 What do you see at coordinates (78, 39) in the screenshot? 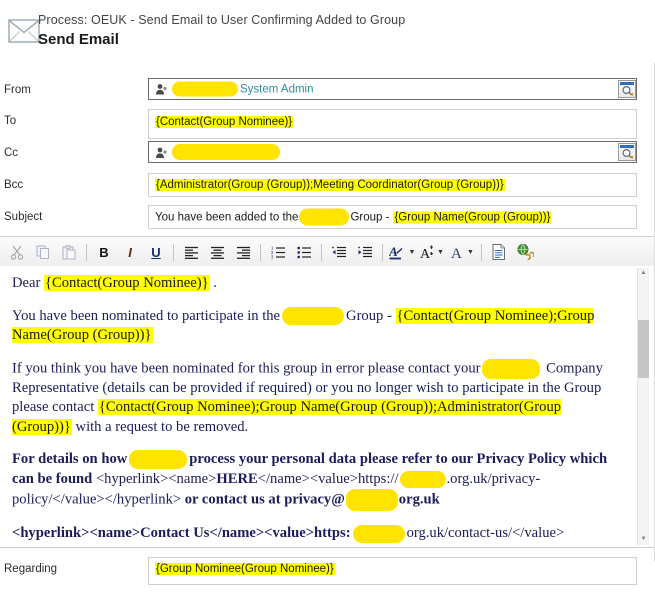
I see `page-title: Send Email` at bounding box center [78, 39].